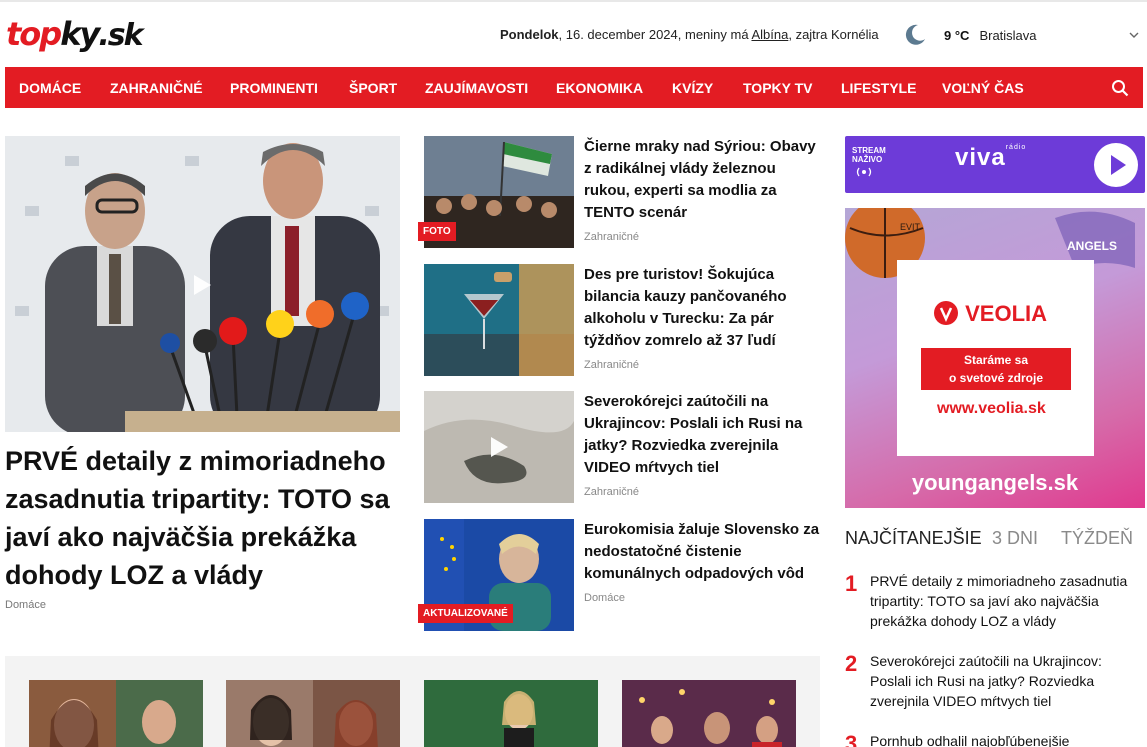 The width and height of the screenshot is (1147, 747). What do you see at coordinates (851, 663) in the screenshot?
I see `most-read-rank: 2` at bounding box center [851, 663].